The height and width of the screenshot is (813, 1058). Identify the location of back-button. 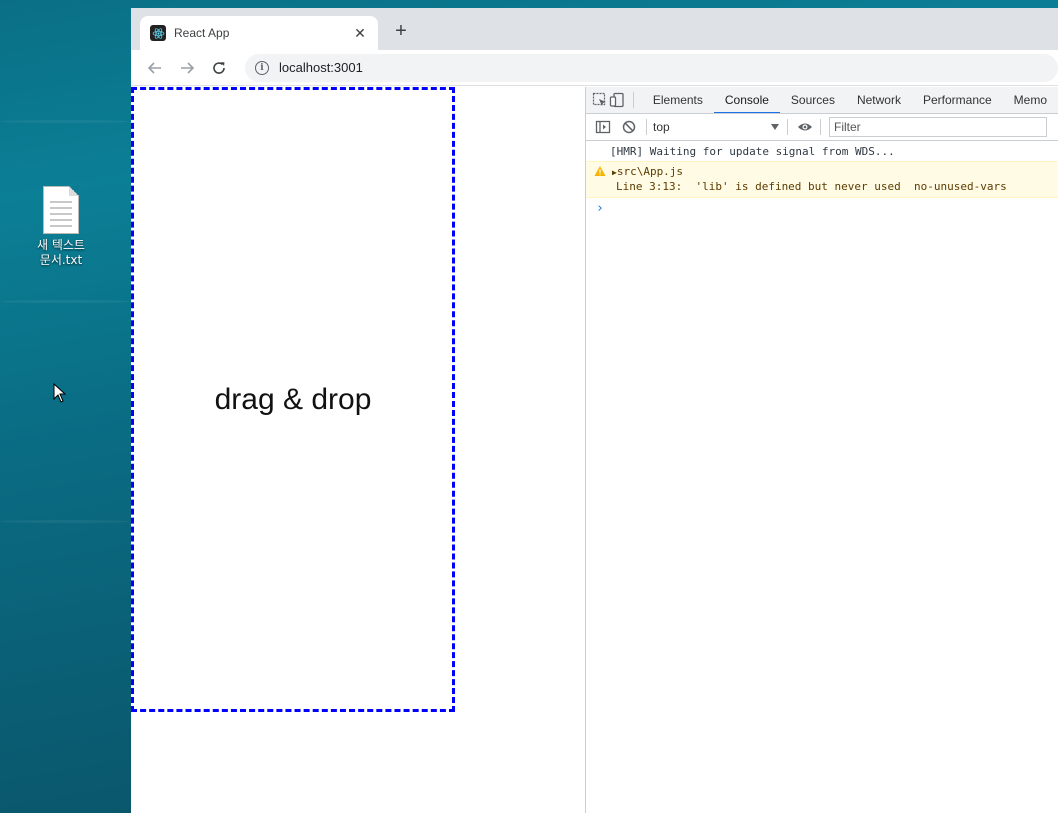
(155, 68).